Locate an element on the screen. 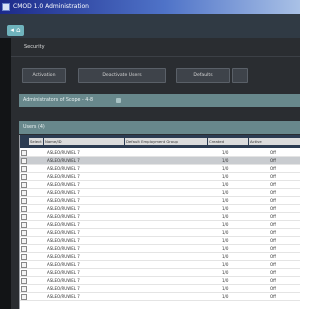 The height and width of the screenshot is (309, 320). column-header-select: Select is located at coordinates (36, 141).